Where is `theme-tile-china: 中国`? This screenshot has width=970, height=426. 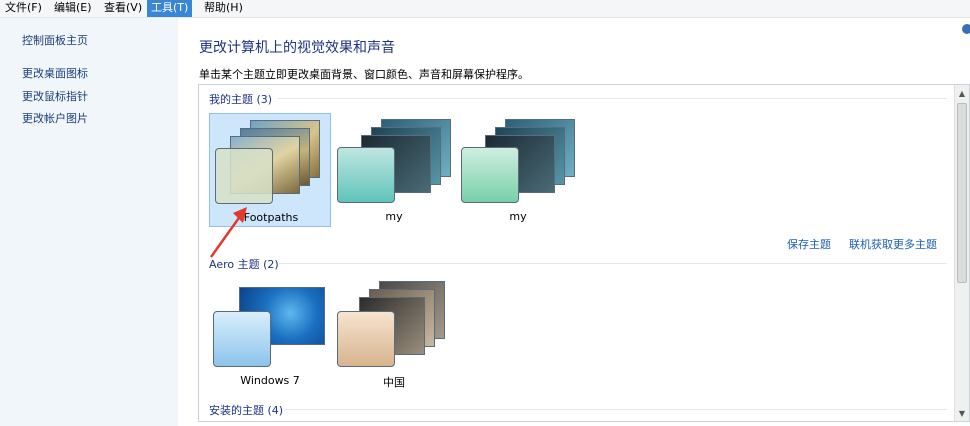 theme-tile-china: 中国 is located at coordinates (394, 334).